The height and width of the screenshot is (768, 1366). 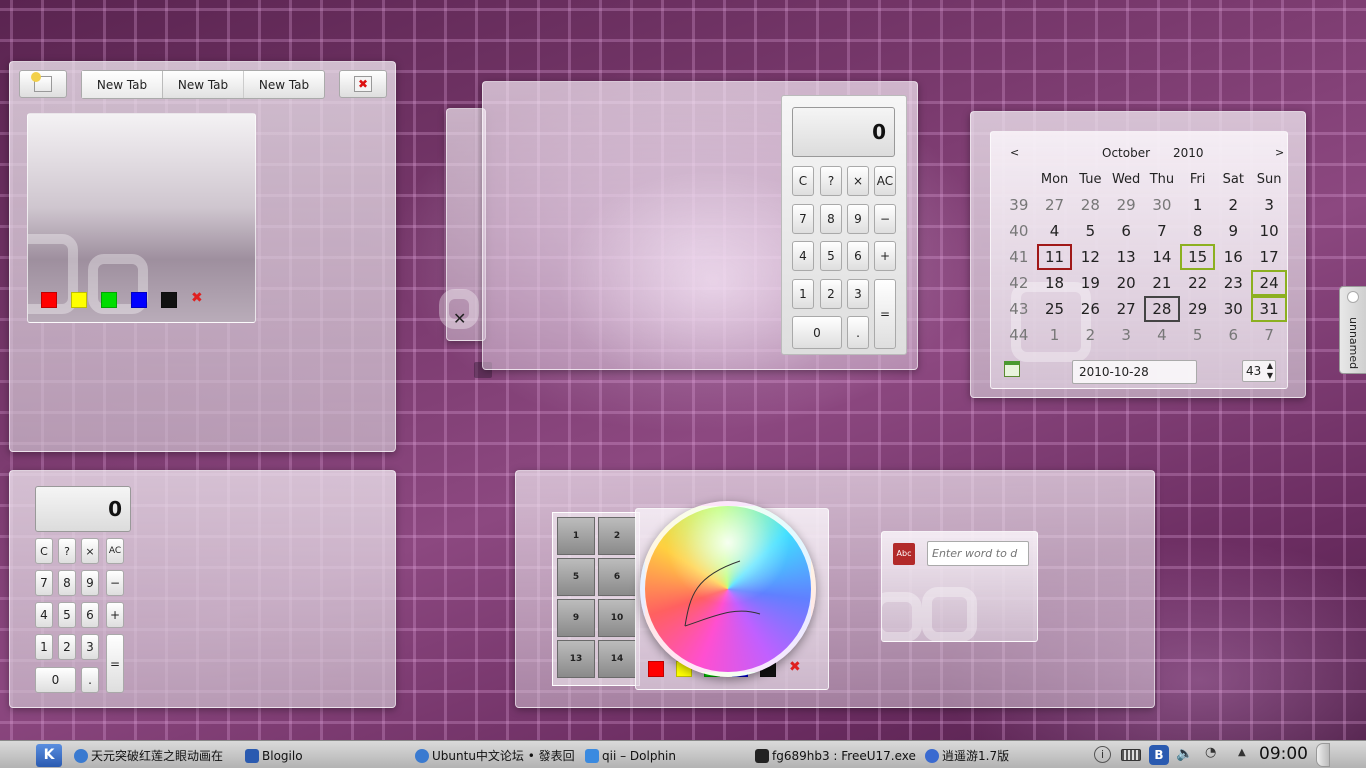 What do you see at coordinates (1233, 283) in the screenshot?
I see `day-cell: 23` at bounding box center [1233, 283].